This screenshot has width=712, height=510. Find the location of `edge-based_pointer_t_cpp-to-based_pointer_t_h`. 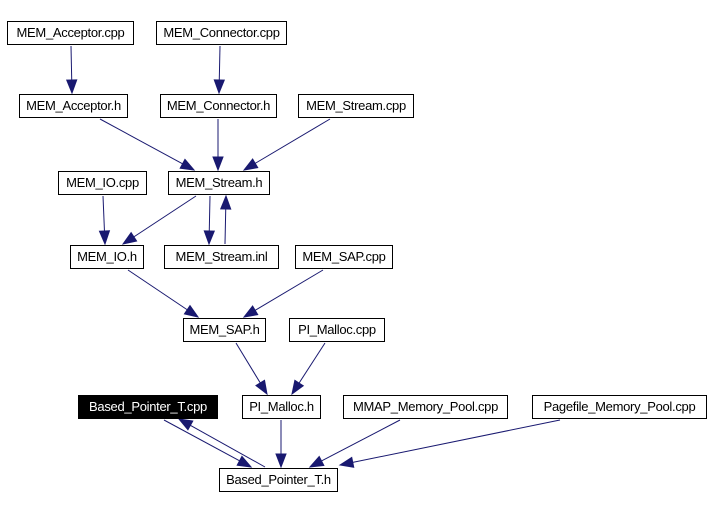

edge-based_pointer_t_cpp-to-based_pointer_t_h is located at coordinates (201, 440).